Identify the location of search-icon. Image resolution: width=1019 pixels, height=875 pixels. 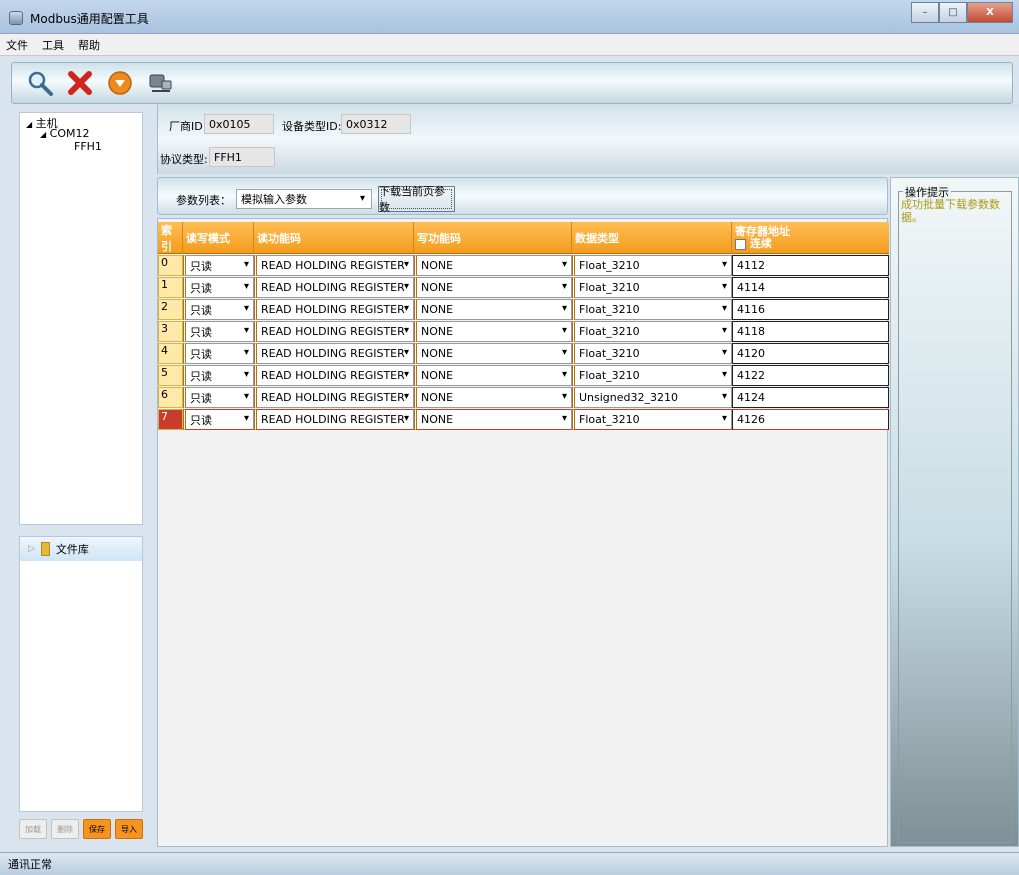
(40, 83).